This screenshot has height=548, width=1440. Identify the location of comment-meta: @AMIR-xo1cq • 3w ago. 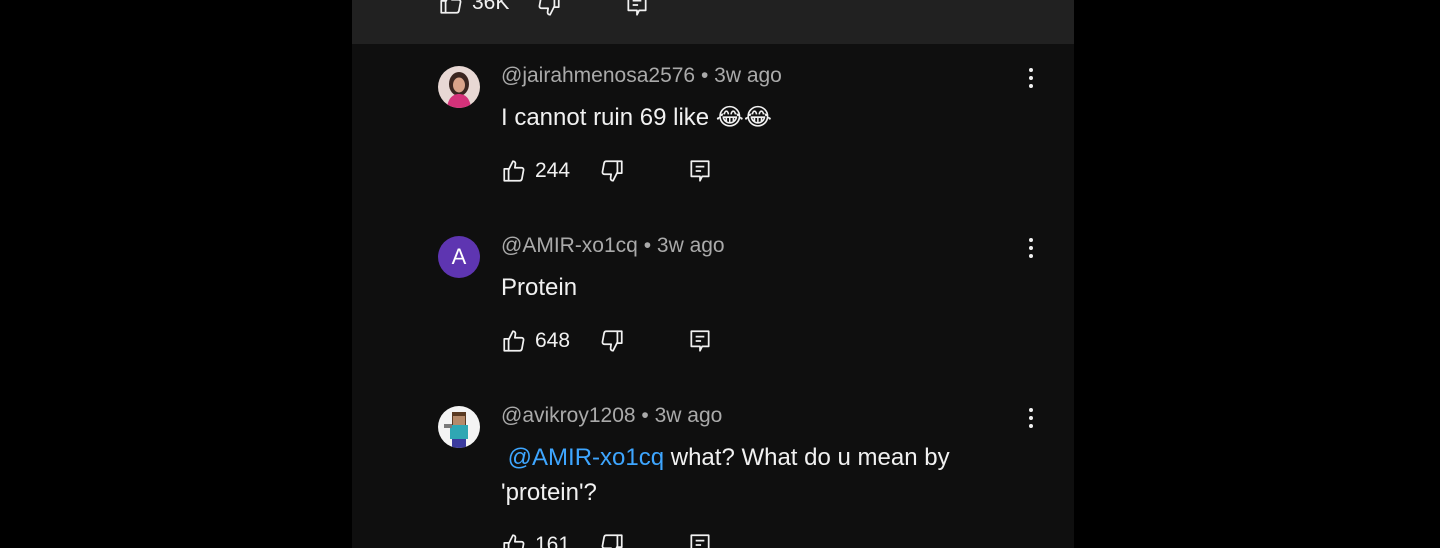
(613, 246).